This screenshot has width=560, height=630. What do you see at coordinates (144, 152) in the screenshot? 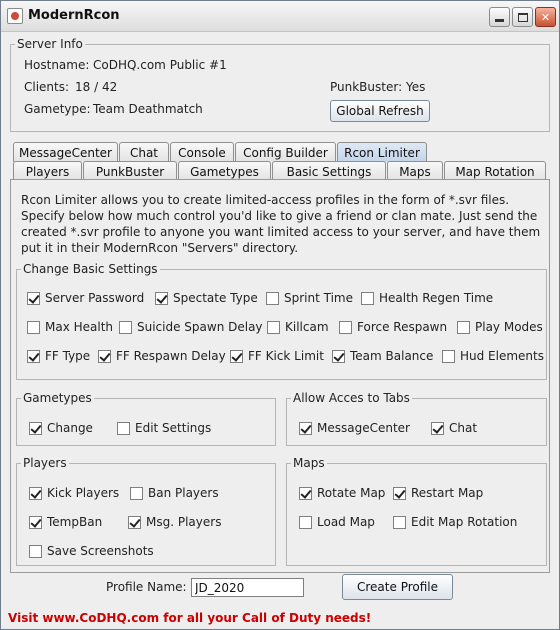
I see `tab-chat: Chat` at bounding box center [144, 152].